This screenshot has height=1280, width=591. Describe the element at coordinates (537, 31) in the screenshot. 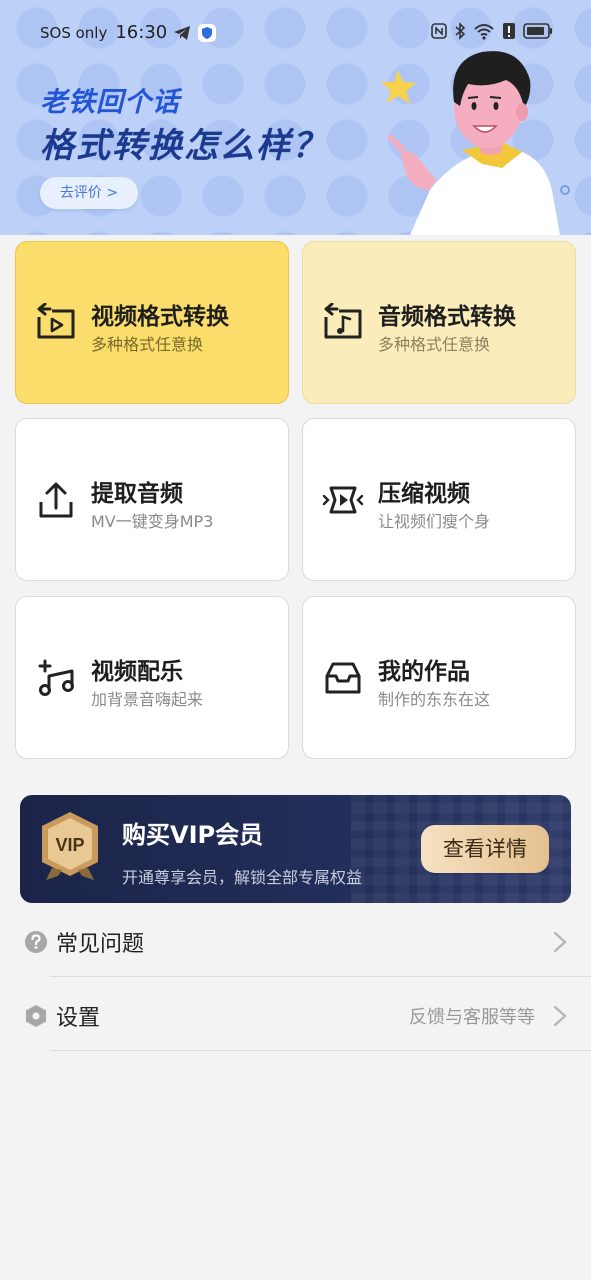

I see `battery-icon` at that location.